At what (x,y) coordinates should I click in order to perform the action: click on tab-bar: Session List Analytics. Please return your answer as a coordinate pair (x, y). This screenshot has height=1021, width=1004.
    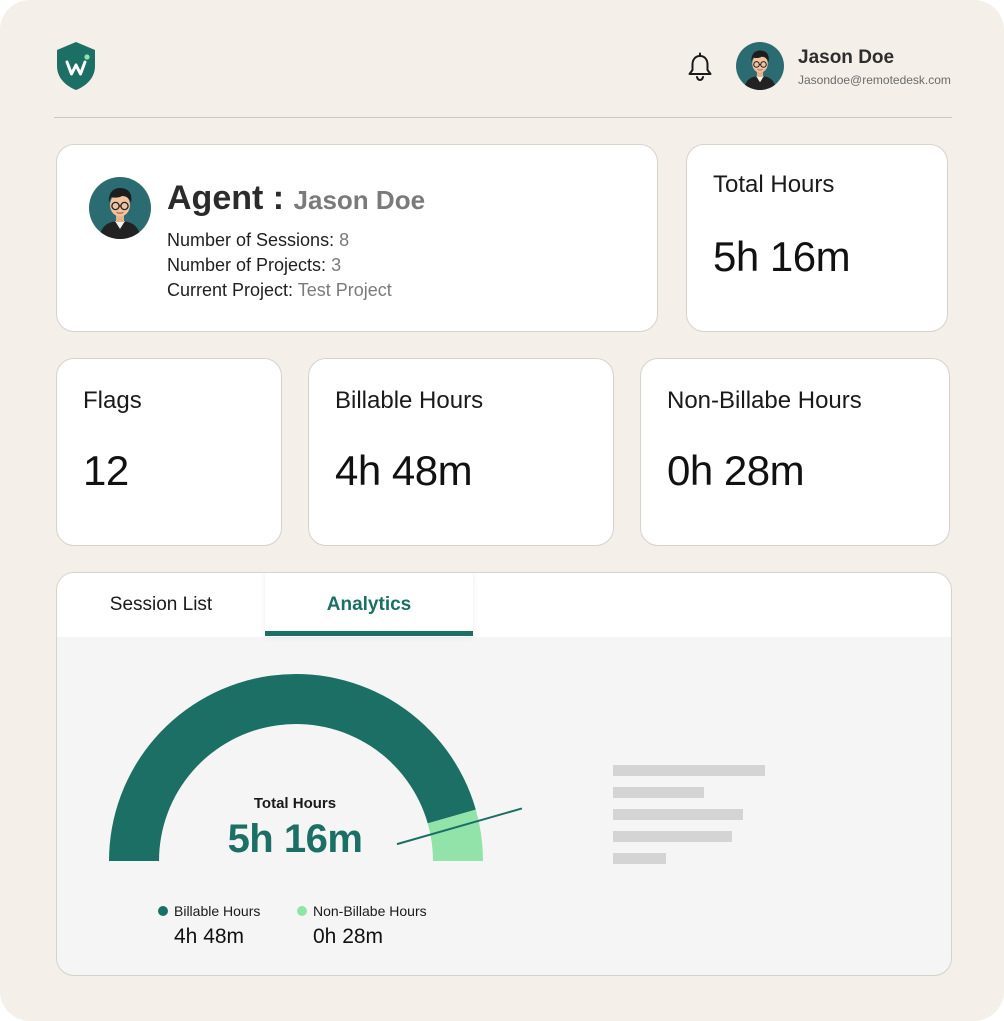
    Looking at the image, I should click on (504, 605).